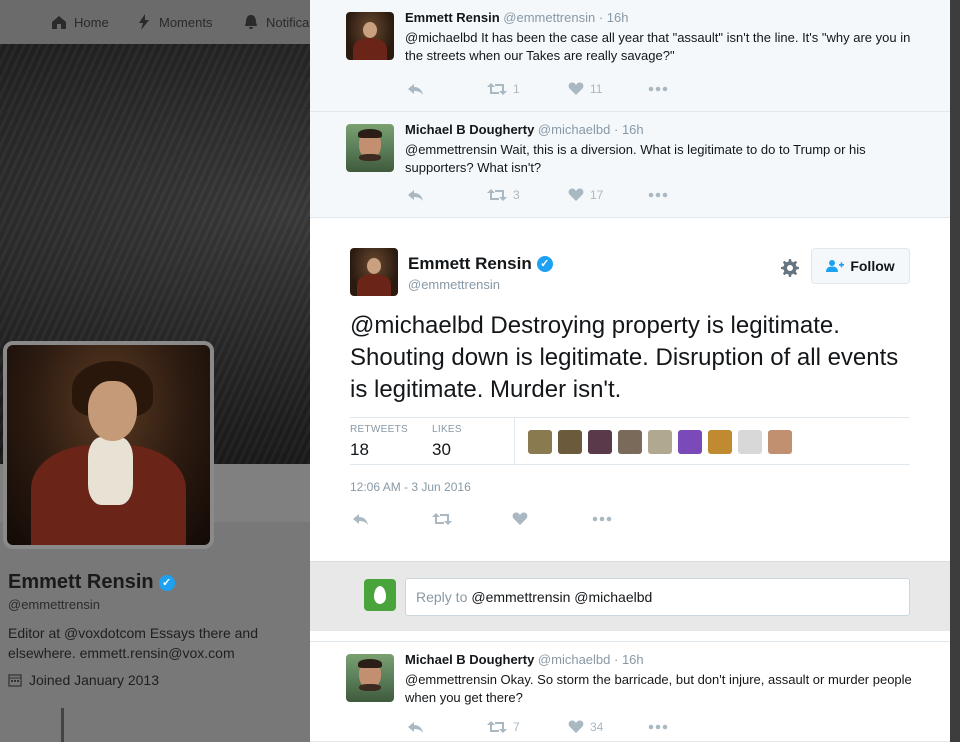  Describe the element at coordinates (608, 89) in the screenshot. I see `like-button: 11` at that location.